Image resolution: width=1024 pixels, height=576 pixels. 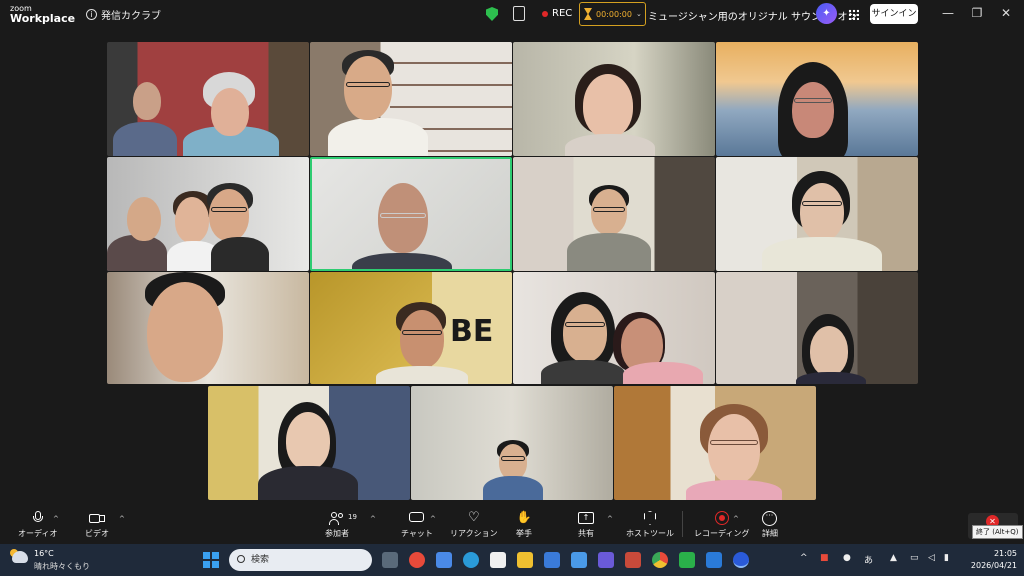 What do you see at coordinates (97, 533) in the screenshot?
I see `video-label: ビデオ` at bounding box center [97, 533].